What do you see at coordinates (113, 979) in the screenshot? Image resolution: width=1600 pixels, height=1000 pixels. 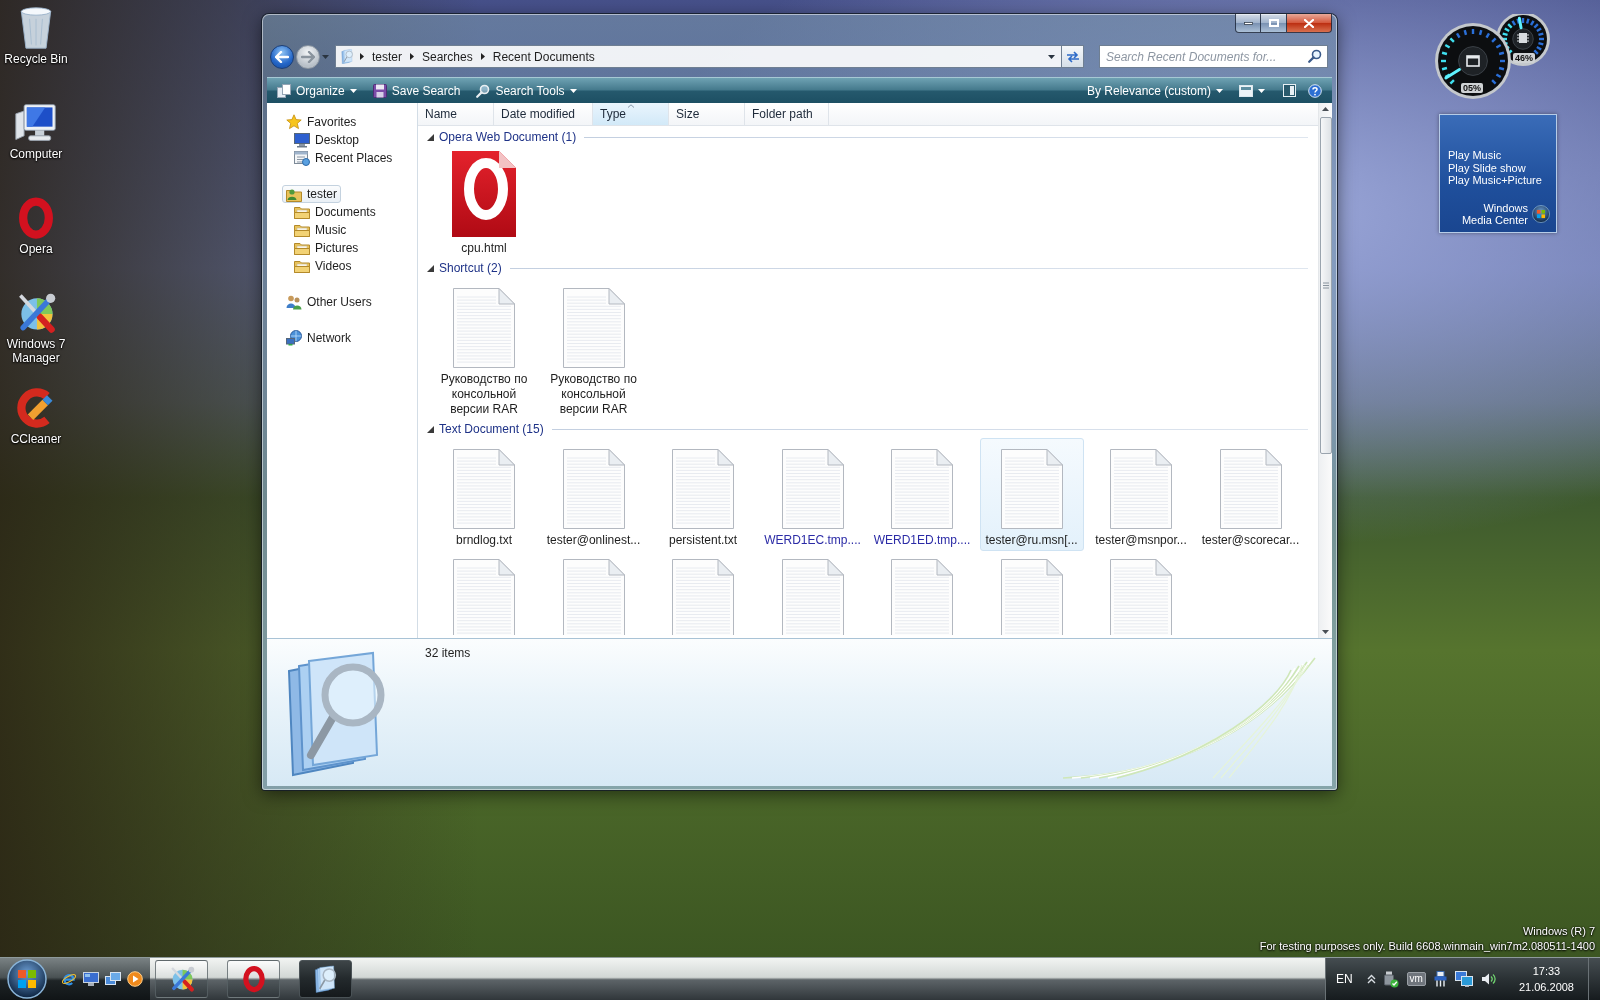 I see `window-stack-icon` at bounding box center [113, 979].